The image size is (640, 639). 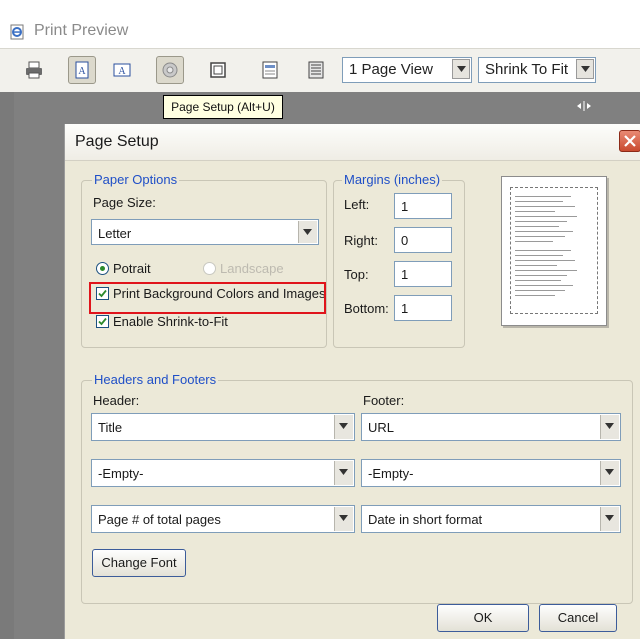 I want to click on footer-label: Footer:, so click(x=384, y=400).